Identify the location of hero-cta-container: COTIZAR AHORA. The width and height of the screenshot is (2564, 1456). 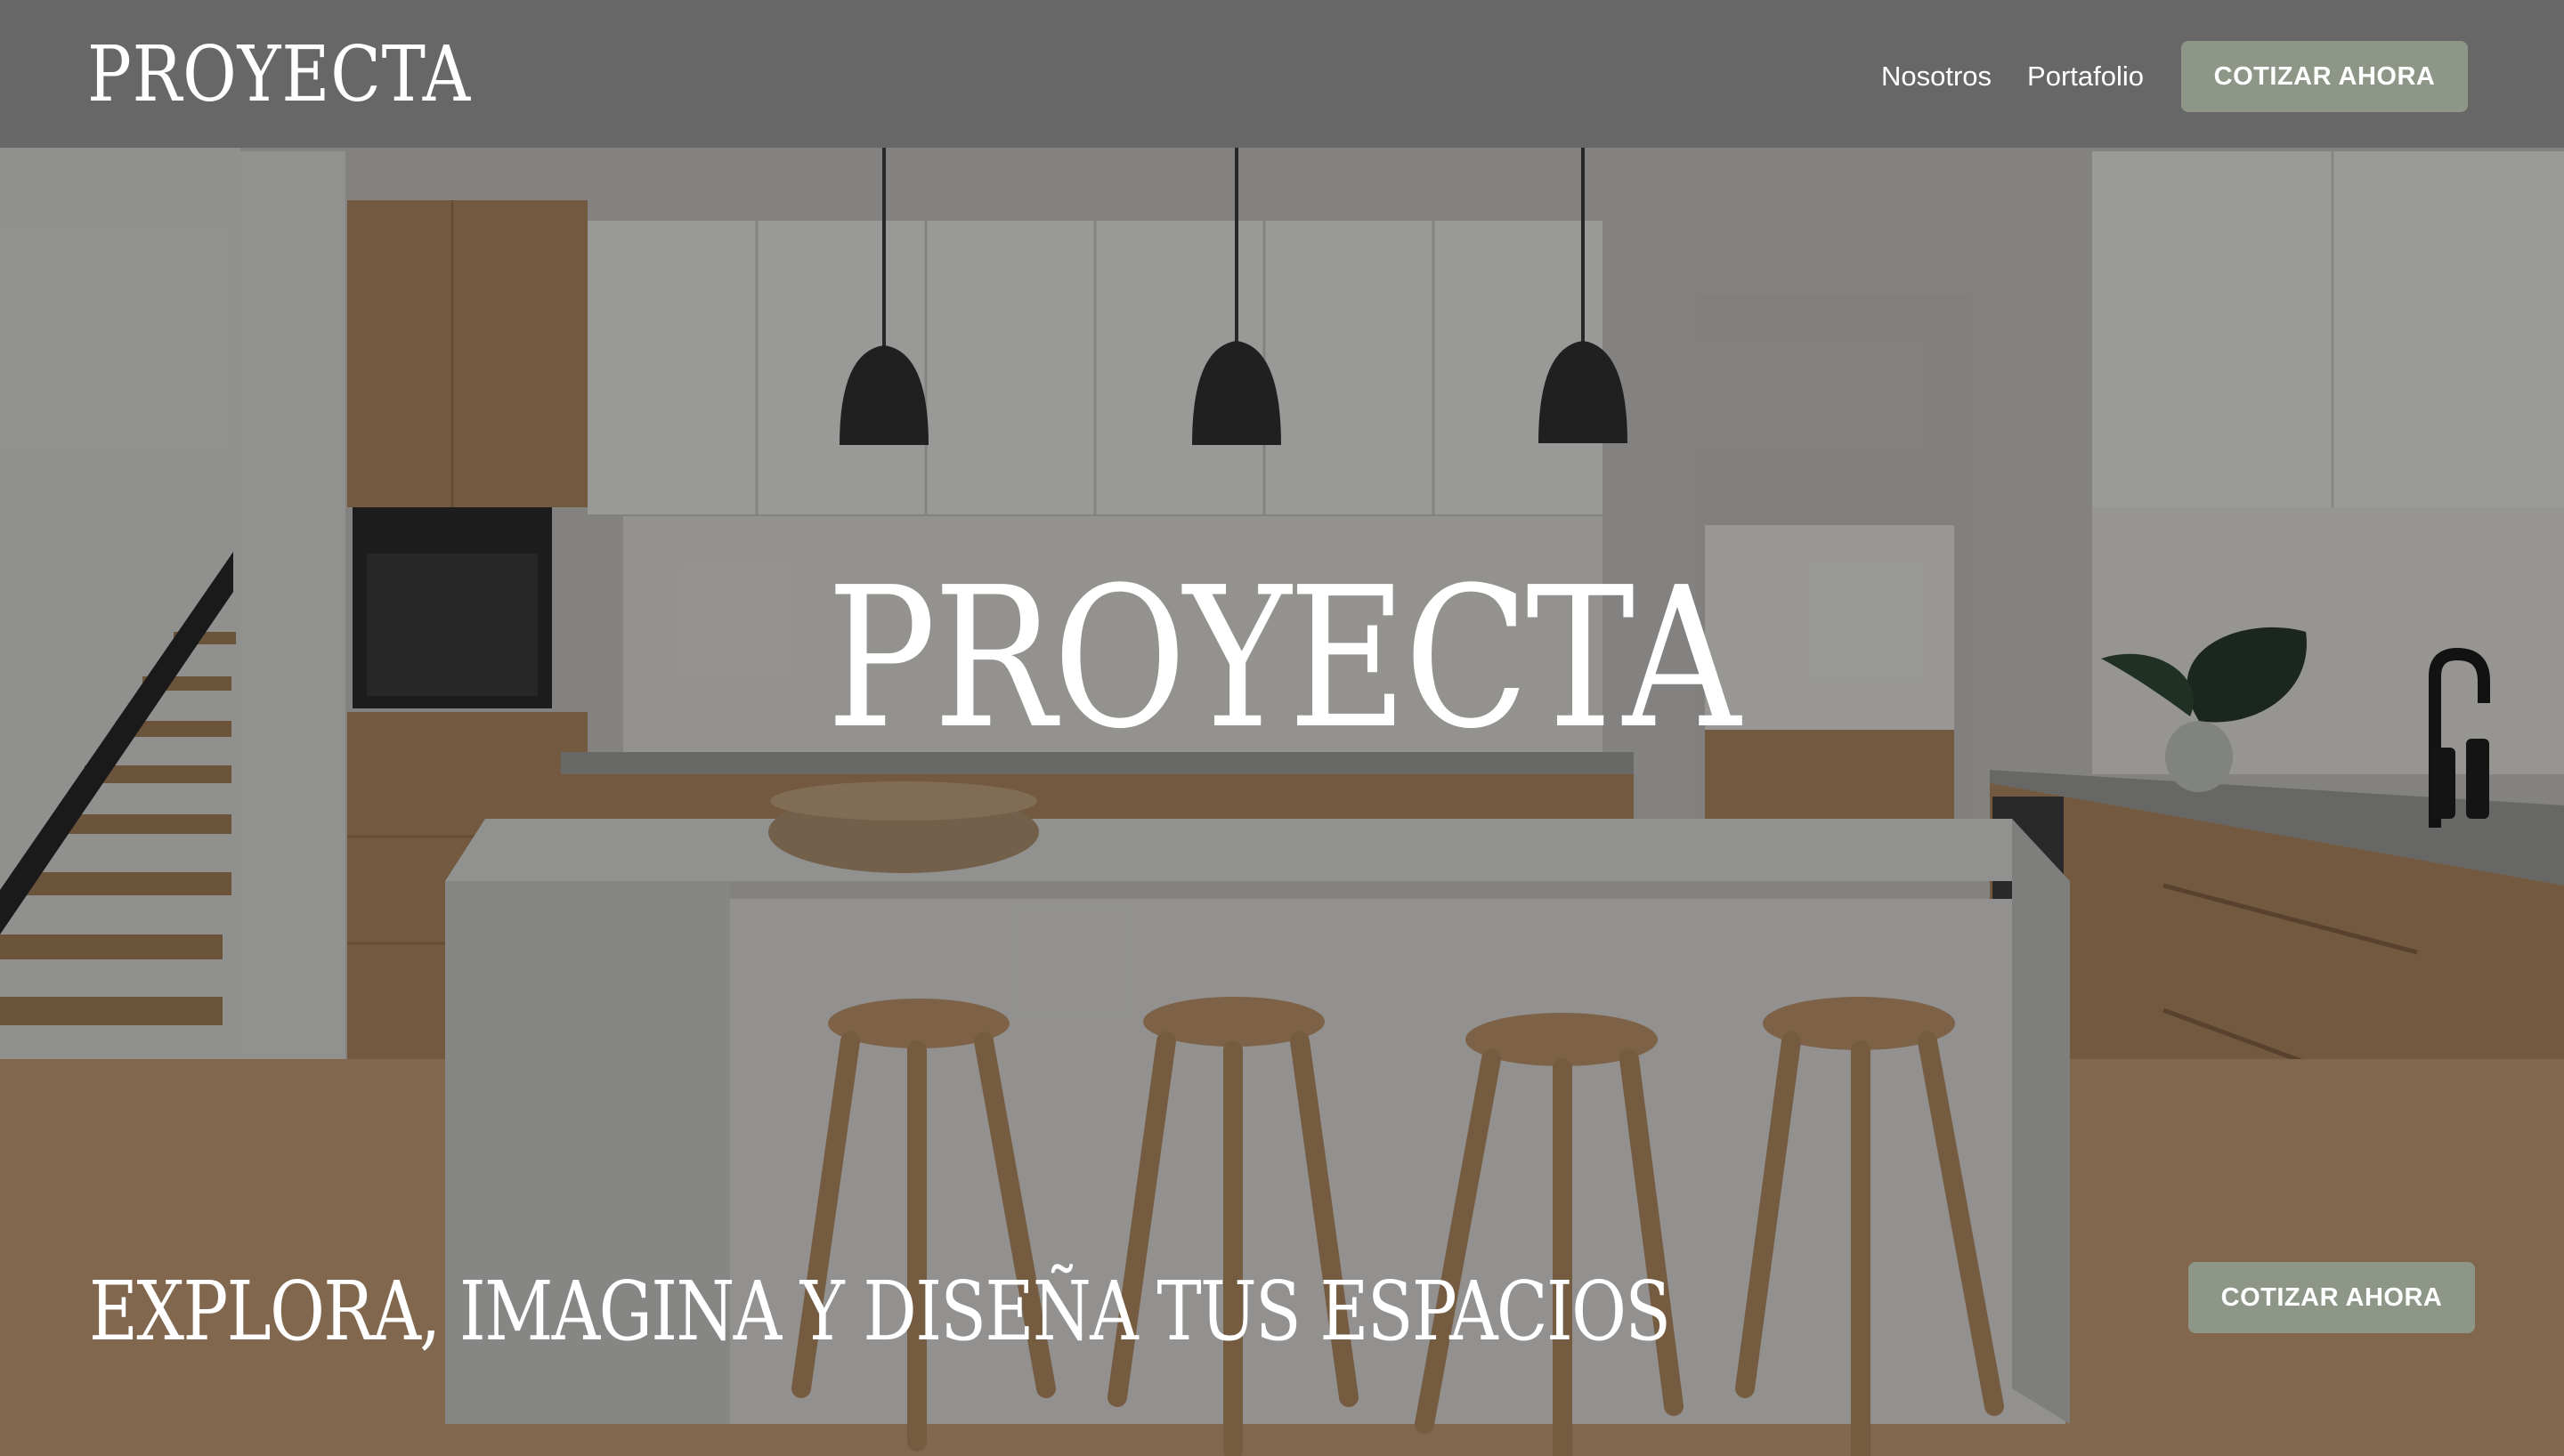
(2331, 1297).